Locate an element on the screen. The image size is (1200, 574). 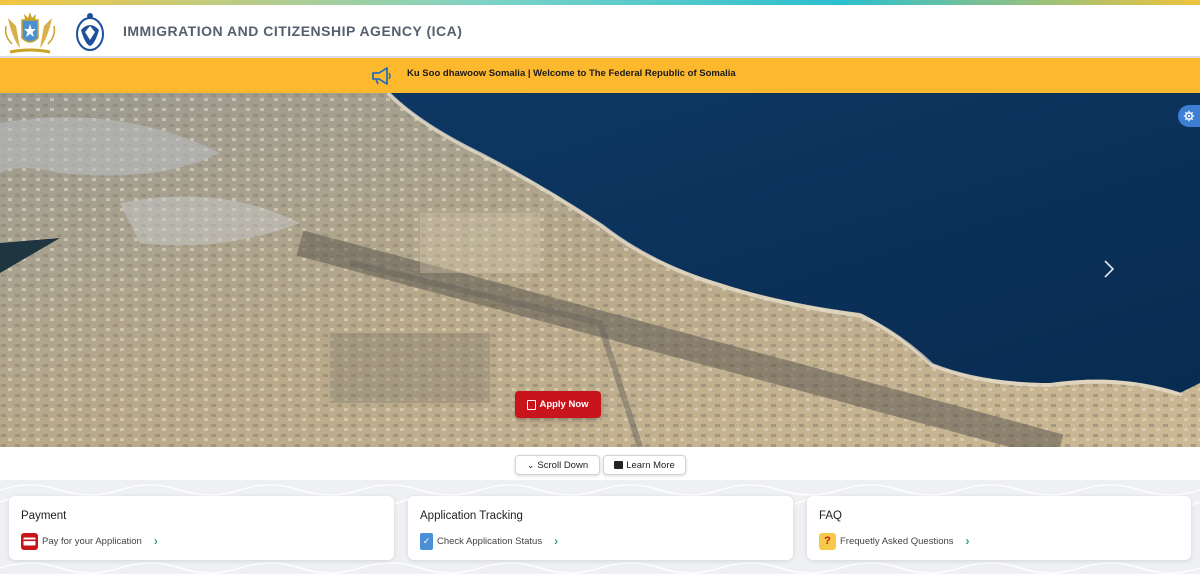
faq-card: FAQ ? Frequetly Asked Questions › is located at coordinates (999, 528).